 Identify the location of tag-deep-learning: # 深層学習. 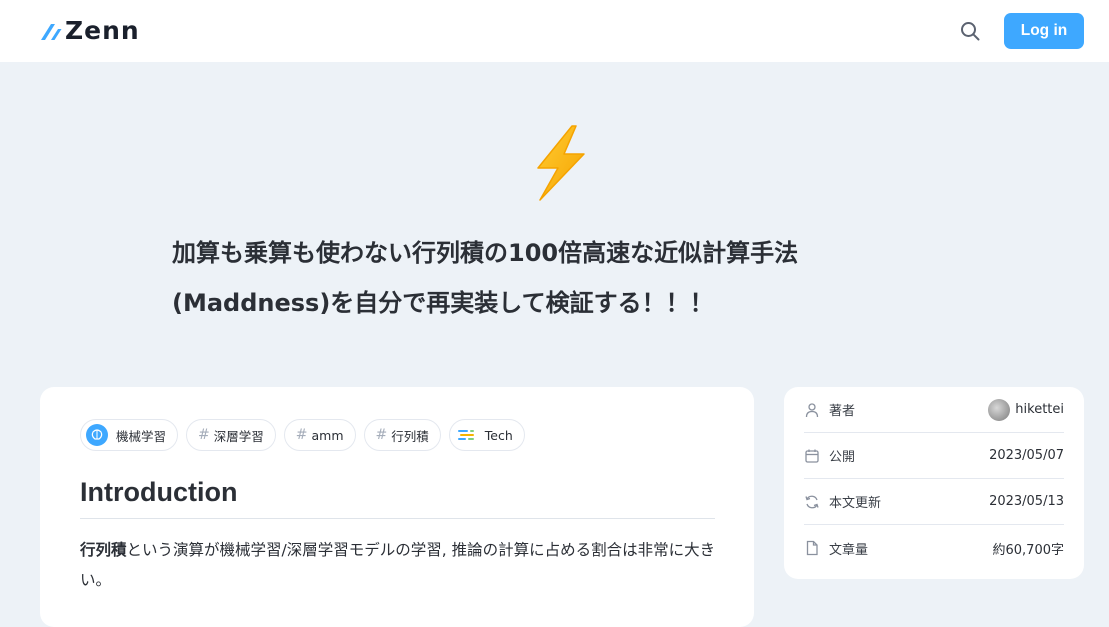
(231, 435).